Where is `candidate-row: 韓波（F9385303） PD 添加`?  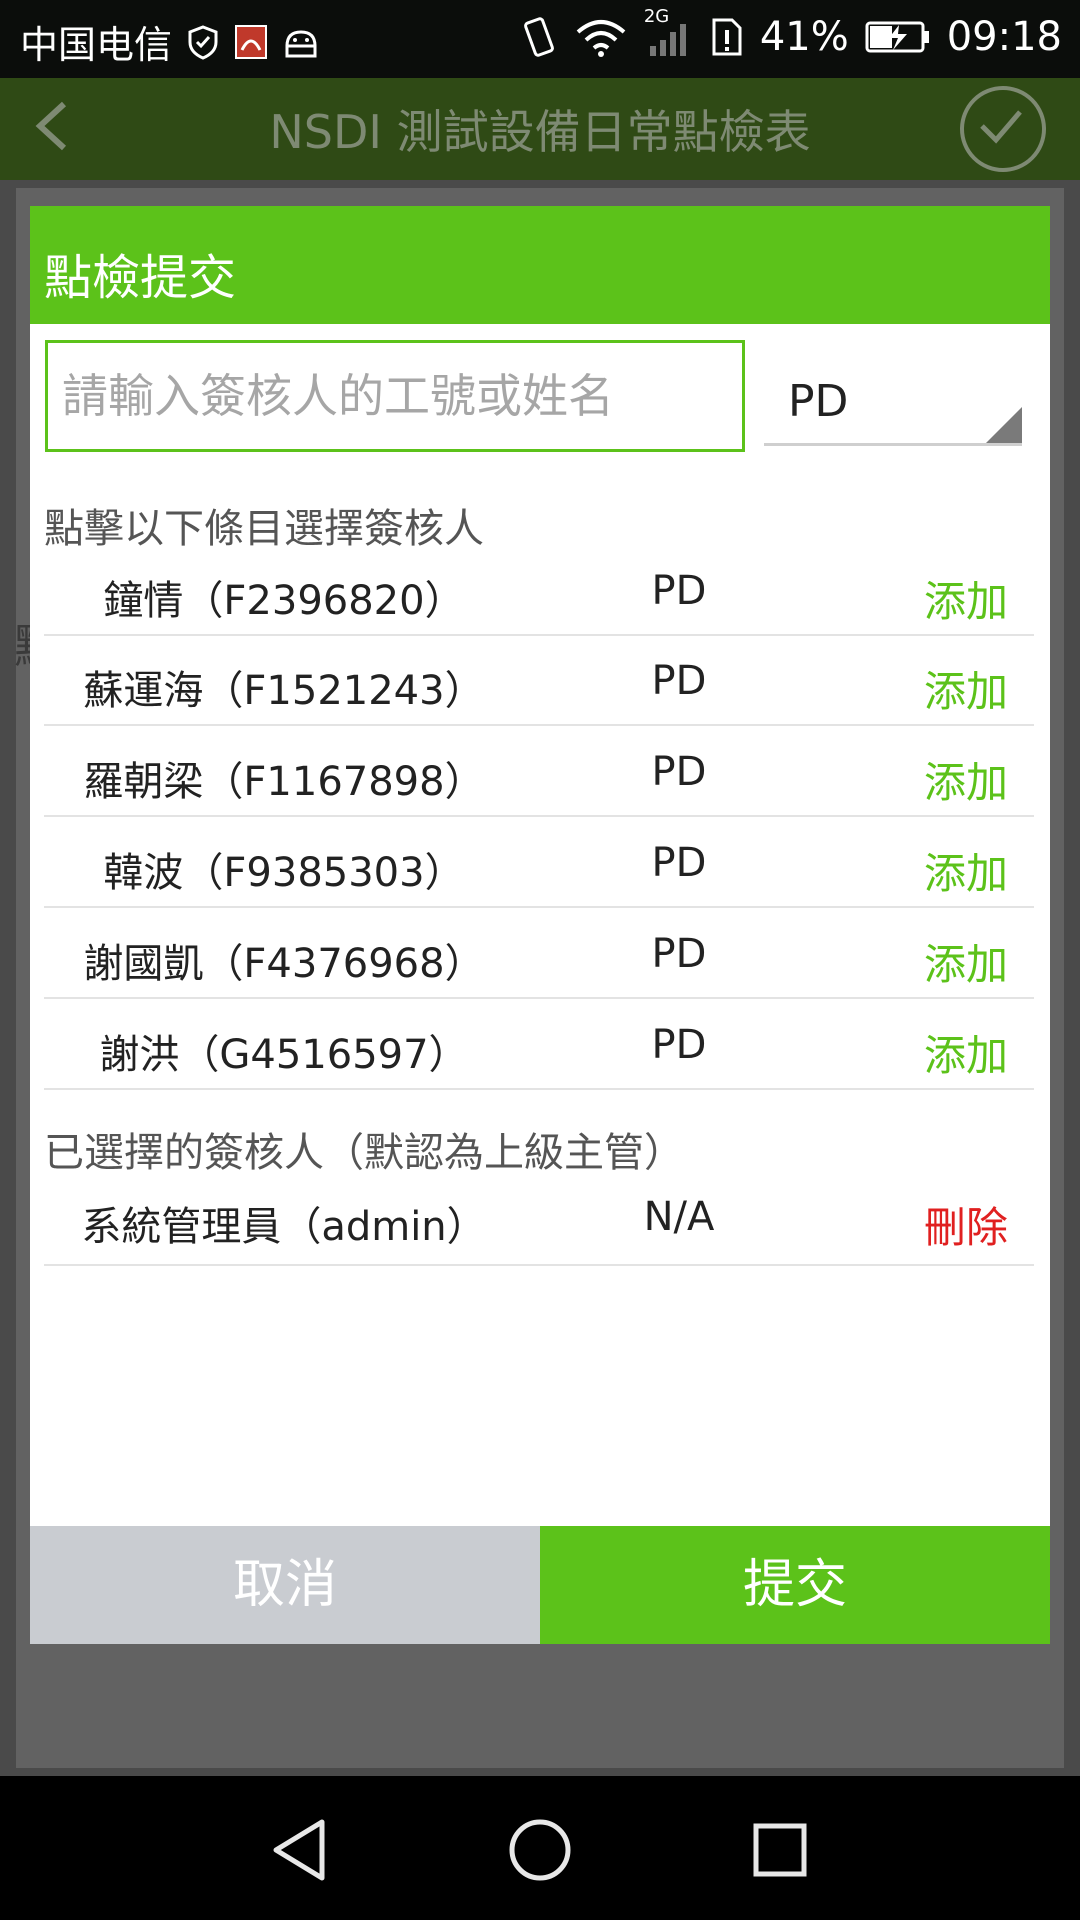 candidate-row: 韓波（F9385303） PD 添加 is located at coordinates (539, 863).